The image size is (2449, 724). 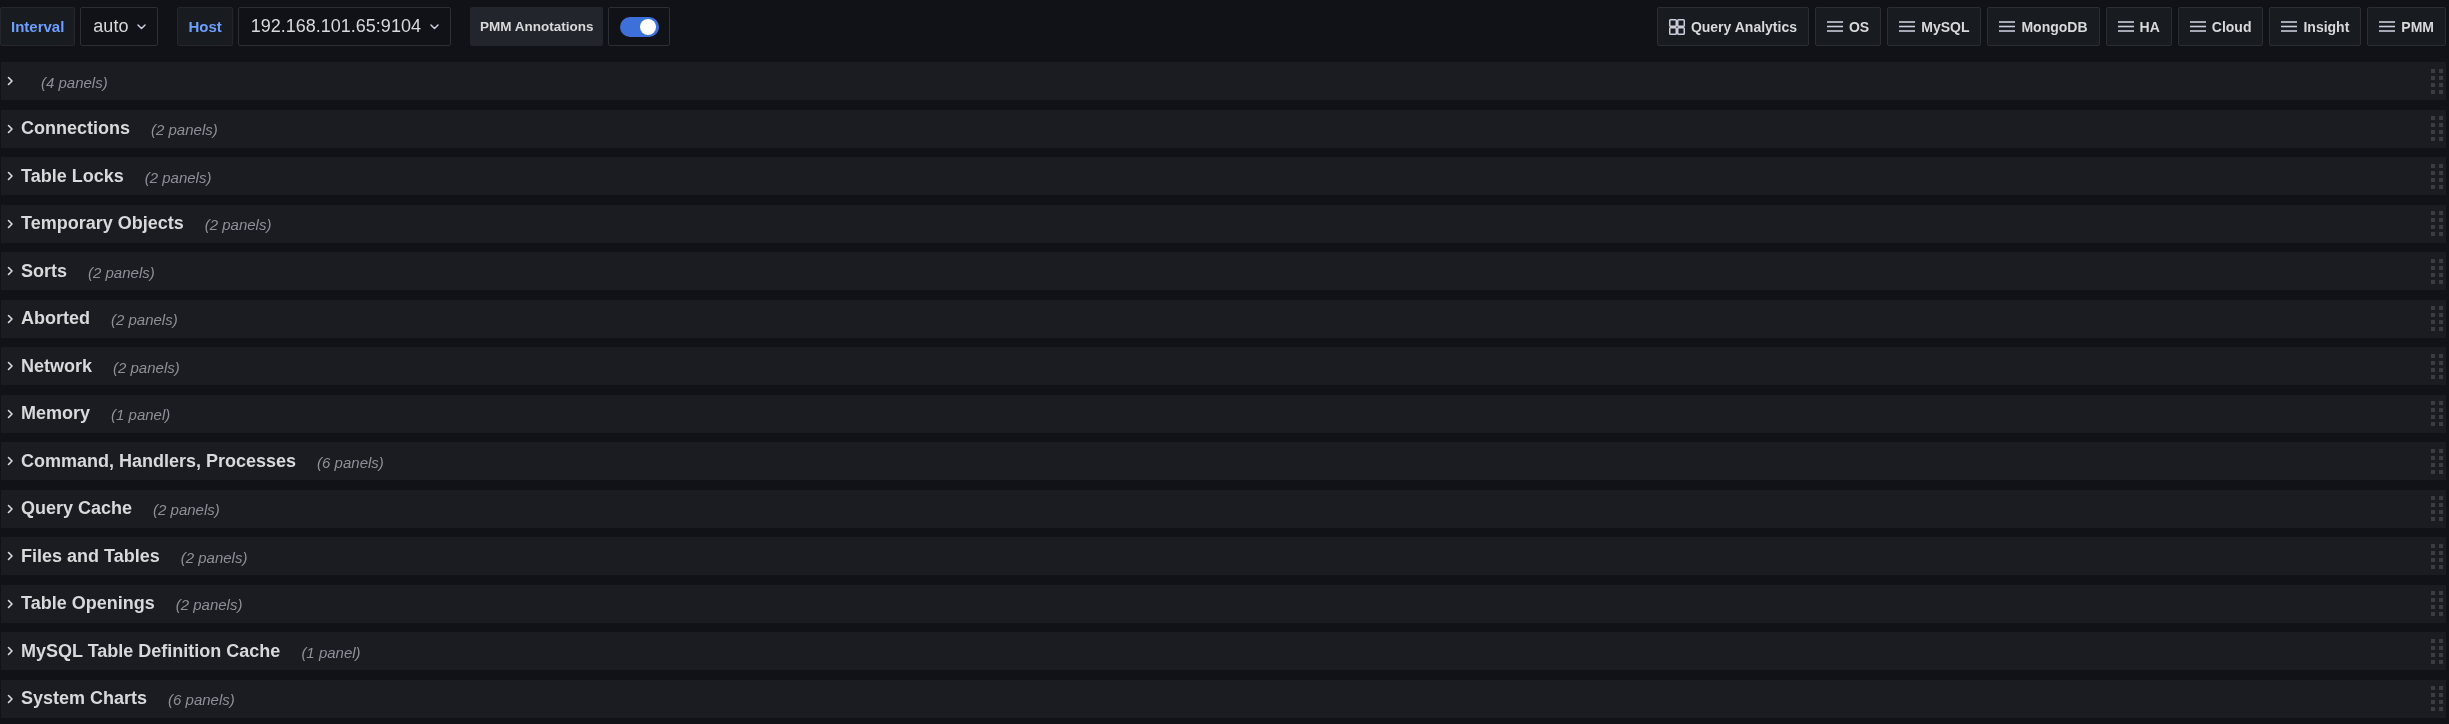 I want to click on annotations-label: PMM Annotations, so click(x=536, y=26).